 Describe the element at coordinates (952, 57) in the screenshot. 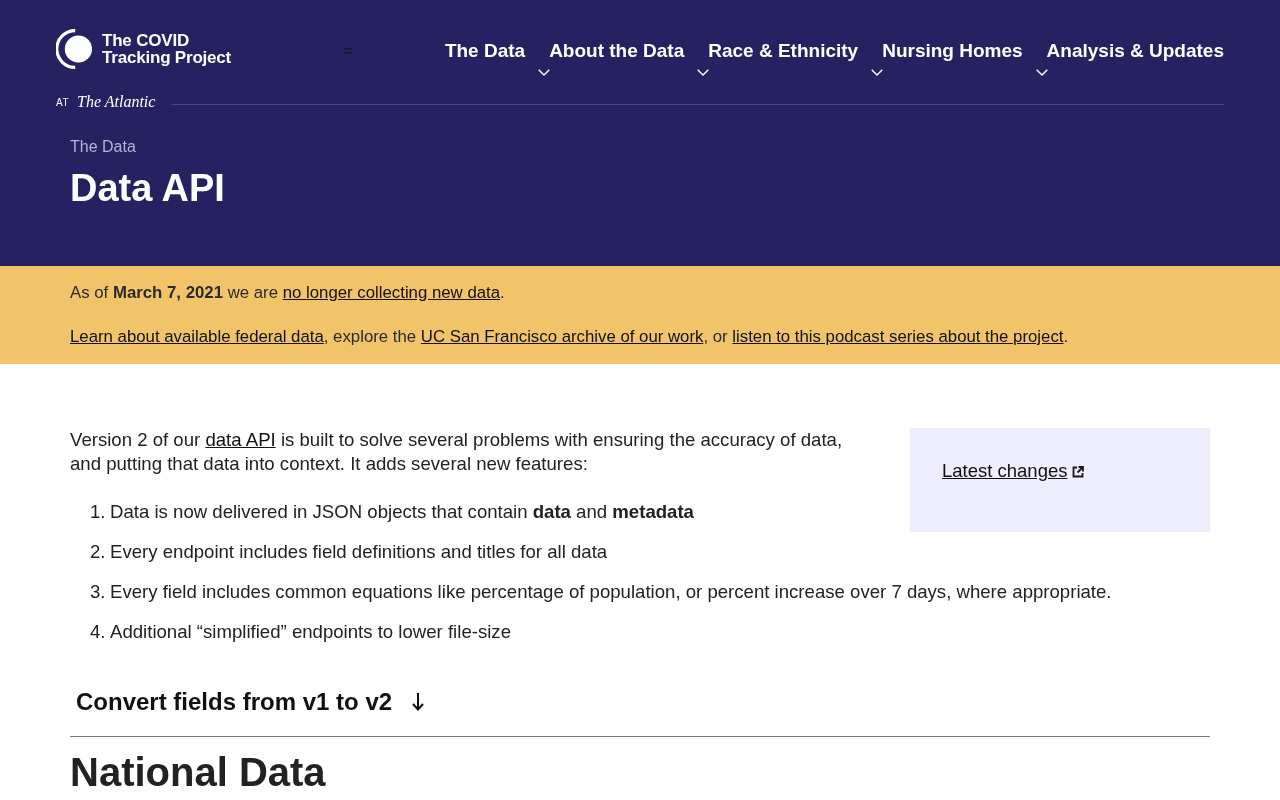

I see `nav-link: Nursing Homes` at that location.